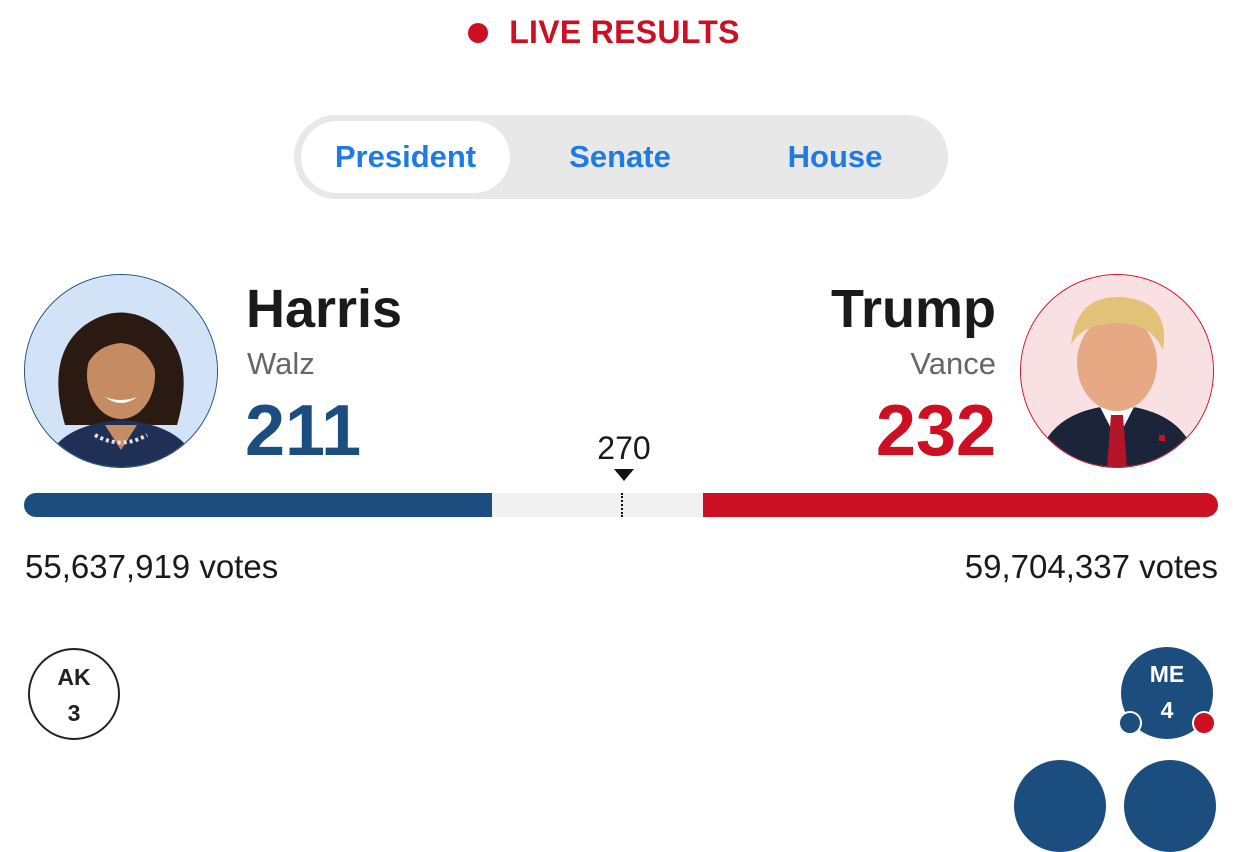  What do you see at coordinates (405, 157) in the screenshot?
I see `tab-president: President` at bounding box center [405, 157].